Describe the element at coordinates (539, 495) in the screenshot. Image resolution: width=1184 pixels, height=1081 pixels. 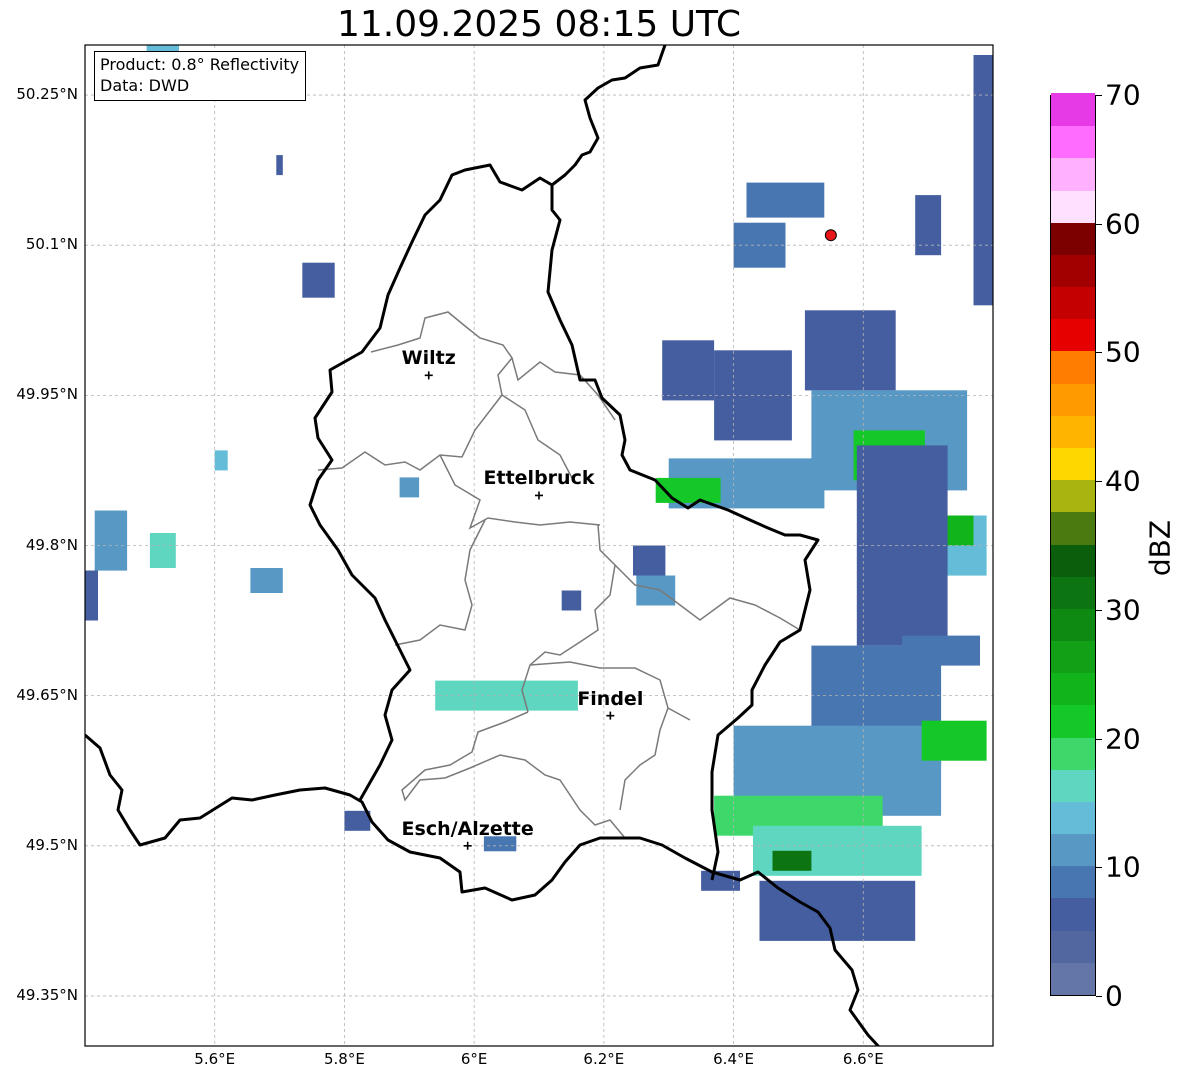
I see `city-marker-ettelbruck` at that location.